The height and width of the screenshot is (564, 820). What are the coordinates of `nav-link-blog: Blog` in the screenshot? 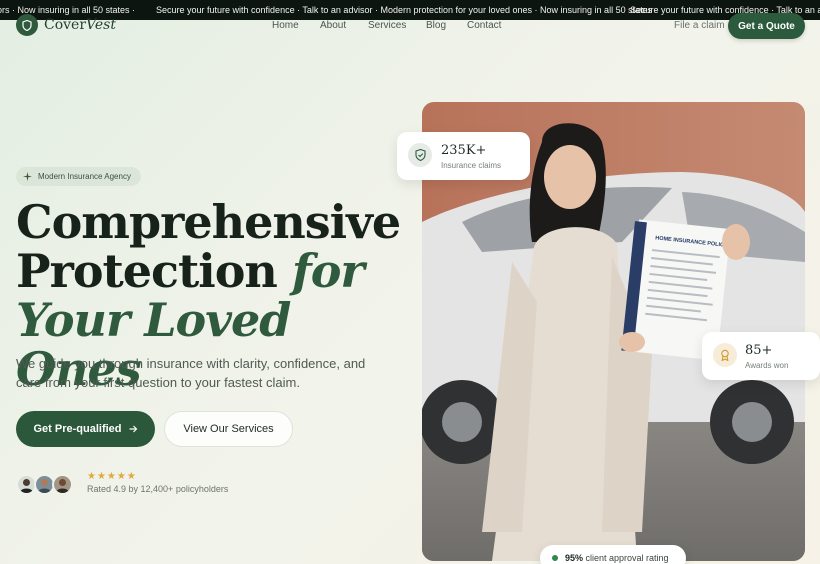 It's located at (436, 25).